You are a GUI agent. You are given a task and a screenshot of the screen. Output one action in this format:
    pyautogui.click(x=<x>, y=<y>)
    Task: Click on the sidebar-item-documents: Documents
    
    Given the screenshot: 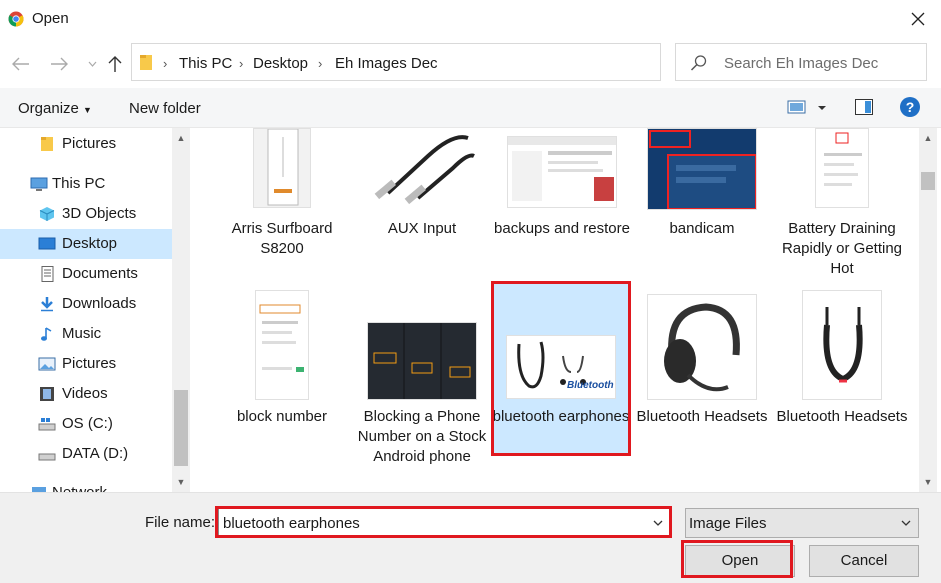 What is the action you would take?
    pyautogui.click(x=86, y=274)
    